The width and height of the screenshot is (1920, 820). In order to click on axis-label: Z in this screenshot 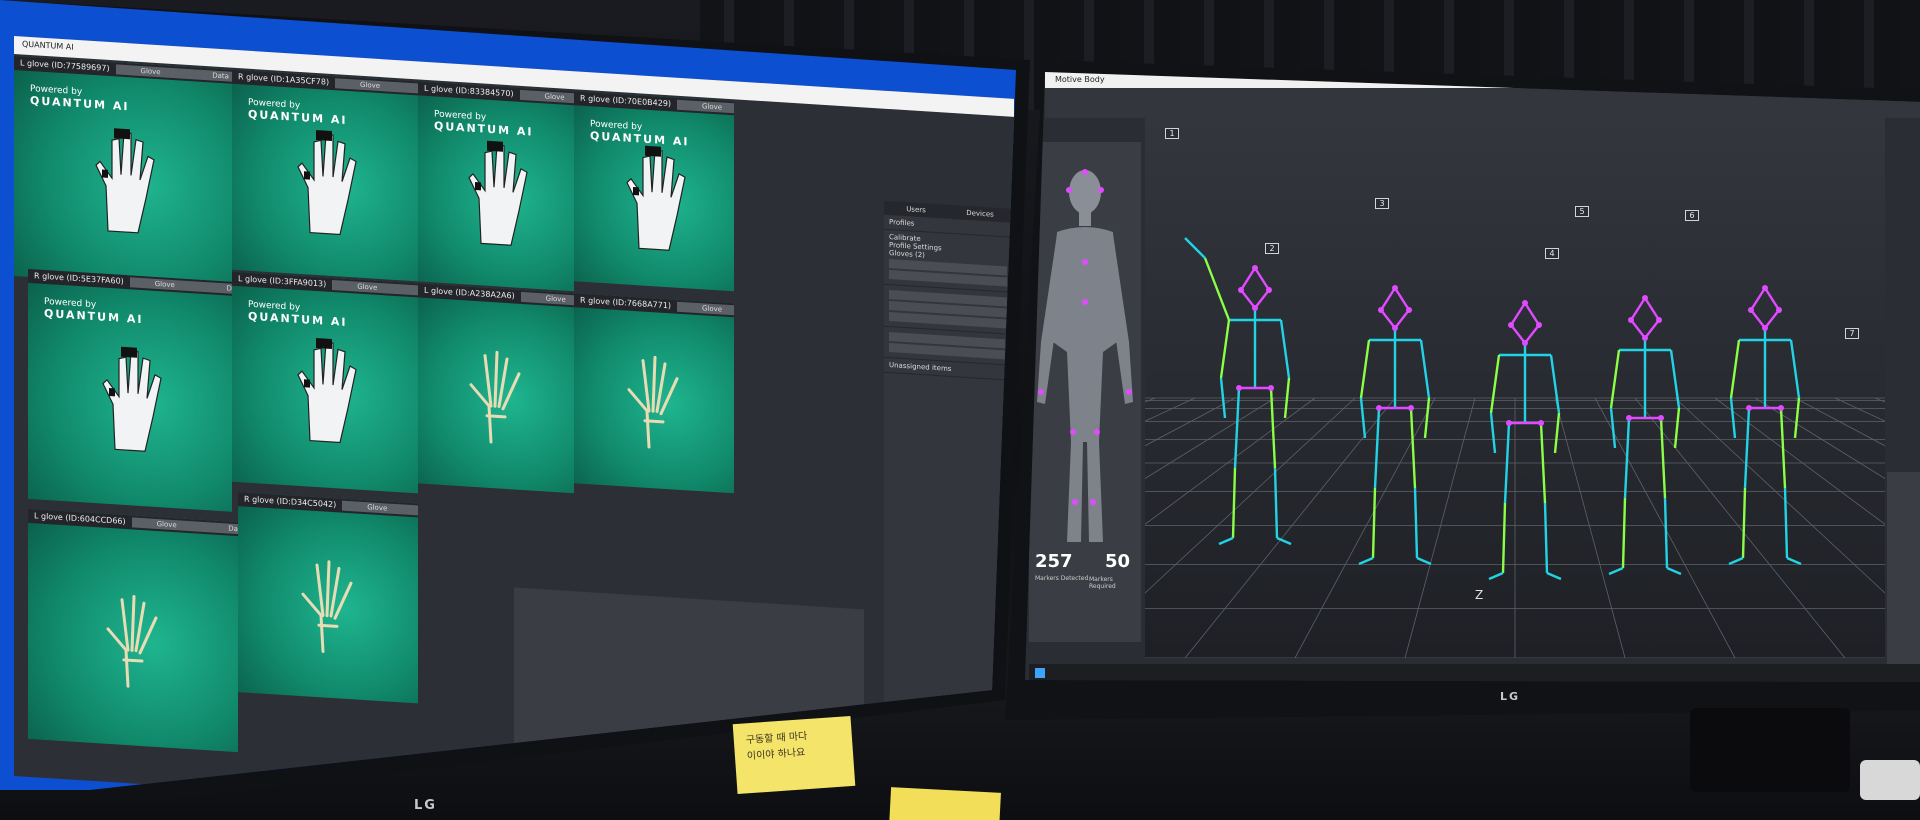, I will do `click(1479, 595)`.